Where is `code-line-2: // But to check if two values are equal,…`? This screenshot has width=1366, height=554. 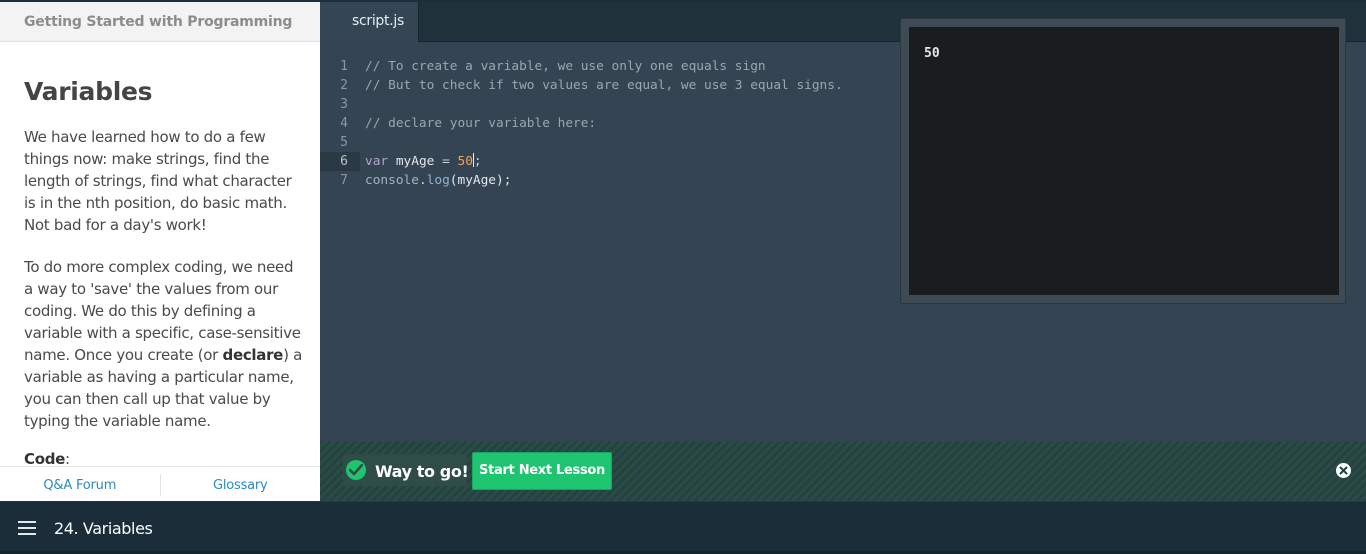
code-line-2: // But to check if two values are equal,… is located at coordinates (604, 85).